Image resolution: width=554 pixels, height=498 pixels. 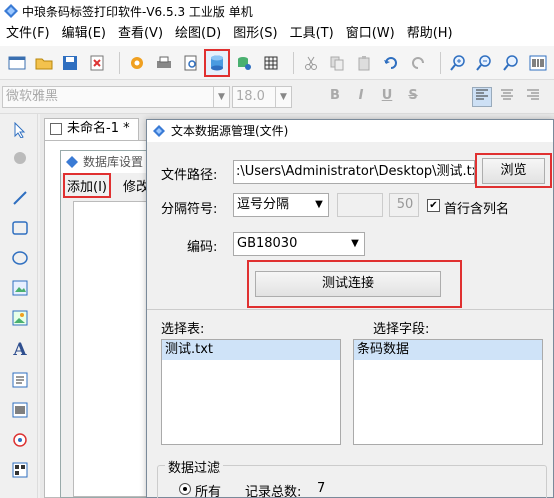 I want to click on zoom-in-icon, so click(x=458, y=63).